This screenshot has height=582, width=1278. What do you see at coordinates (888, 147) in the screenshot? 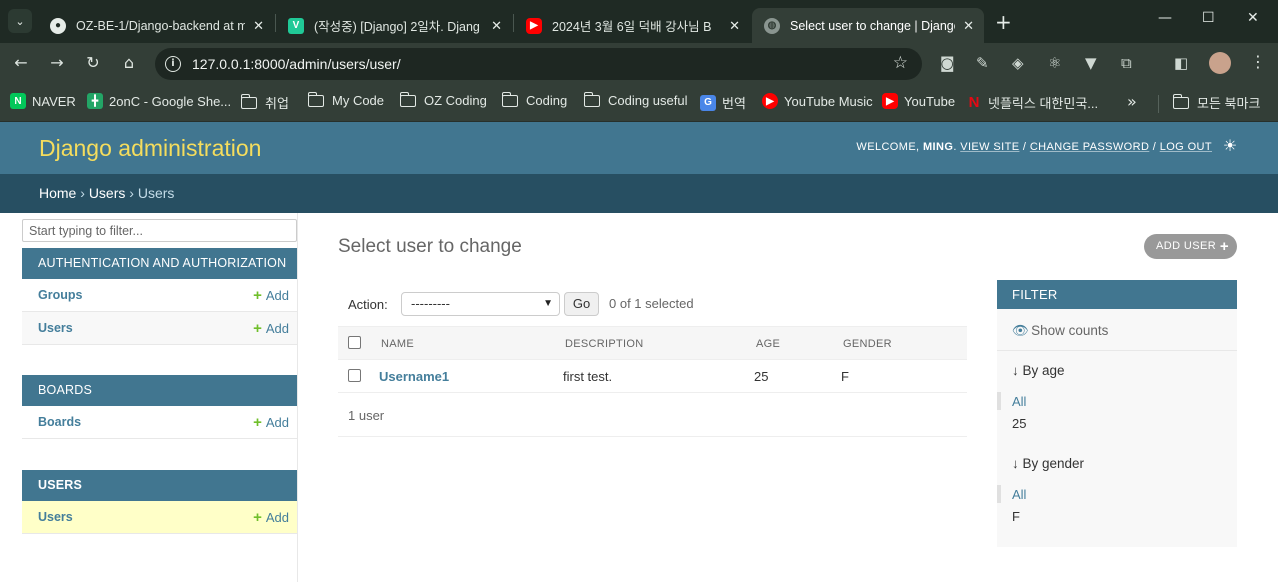
I see `welcome-text: WELCOME,` at bounding box center [888, 147].